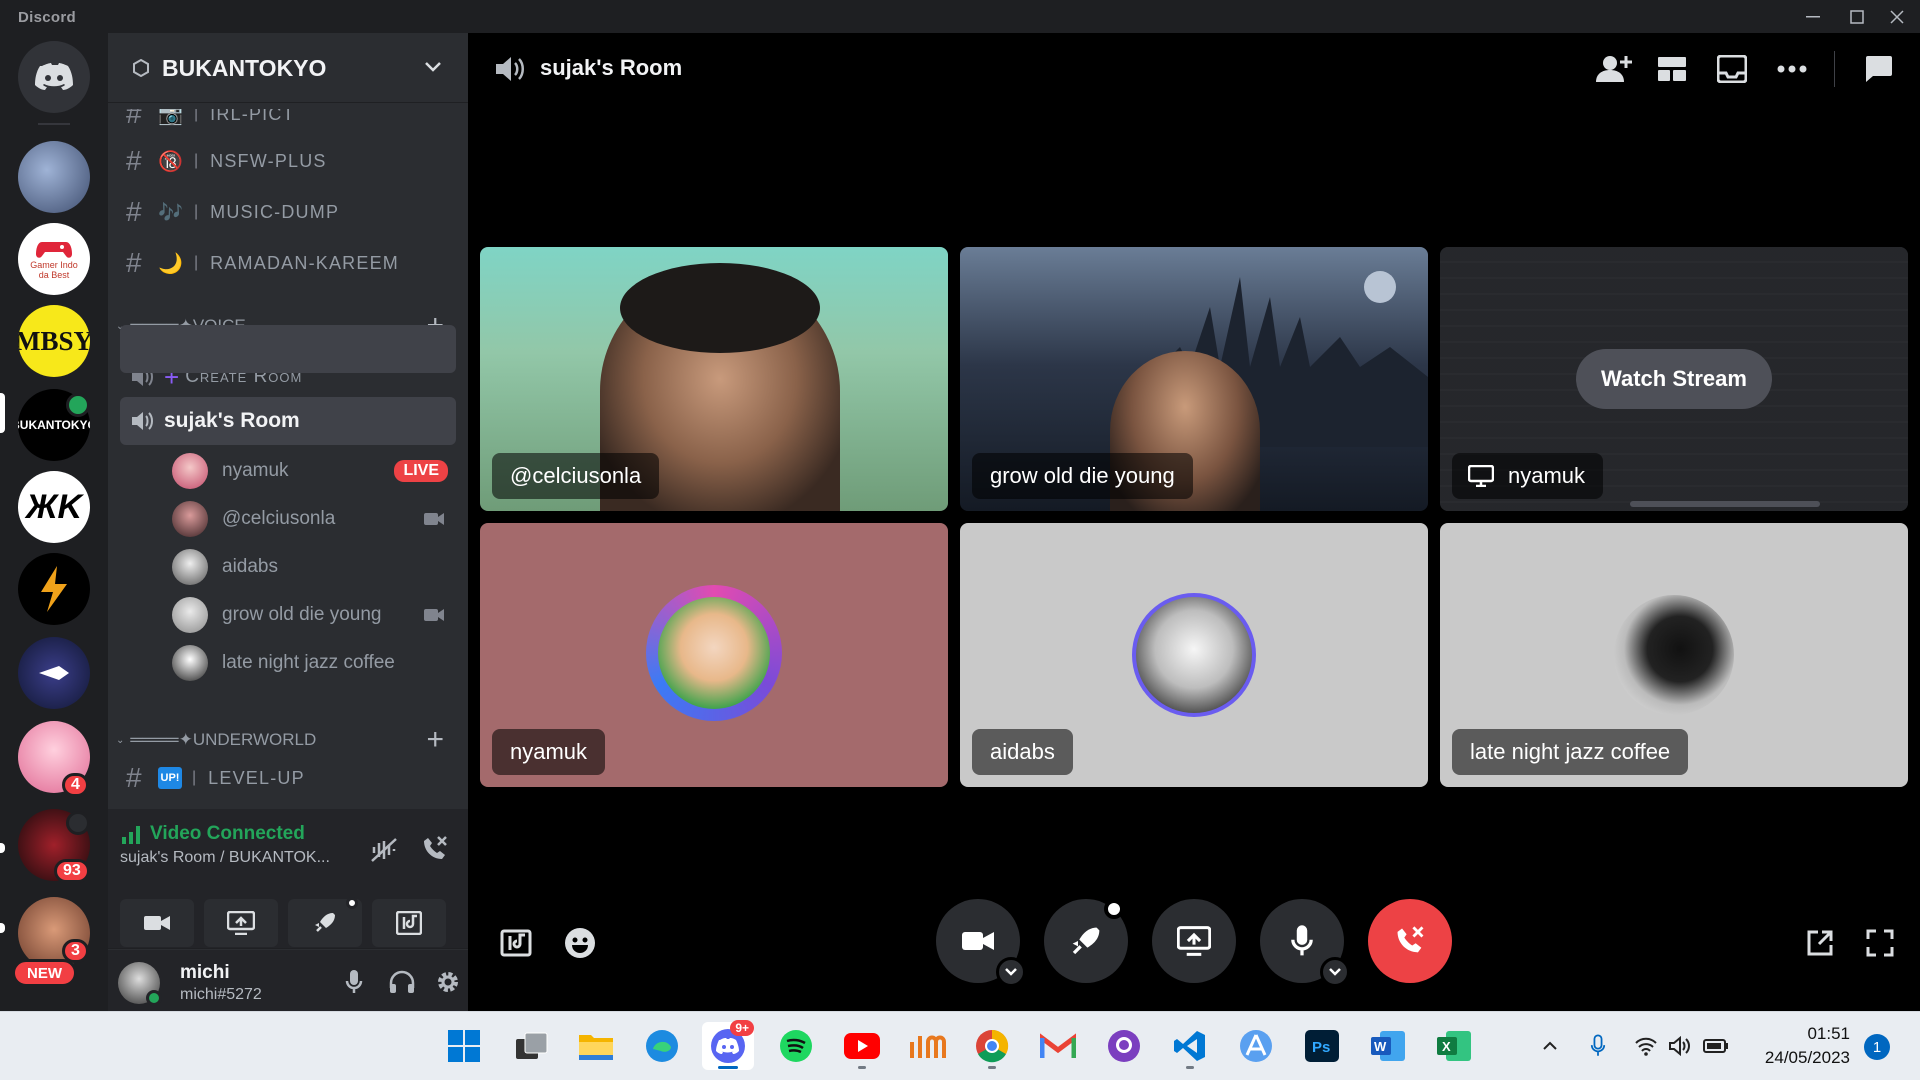 The image size is (1920, 1080). What do you see at coordinates (1672, 69) in the screenshot?
I see `grid-layout-icon` at bounding box center [1672, 69].